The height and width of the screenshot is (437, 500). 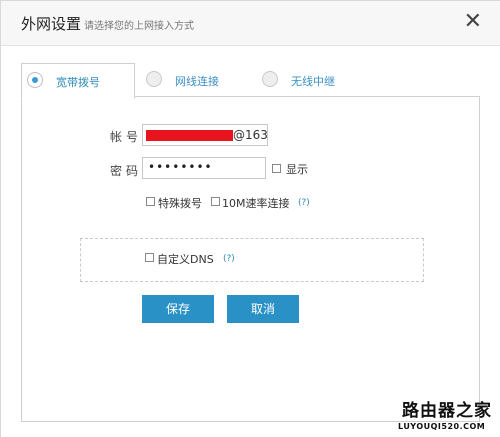 I want to click on save-button: 保存, so click(x=178, y=309).